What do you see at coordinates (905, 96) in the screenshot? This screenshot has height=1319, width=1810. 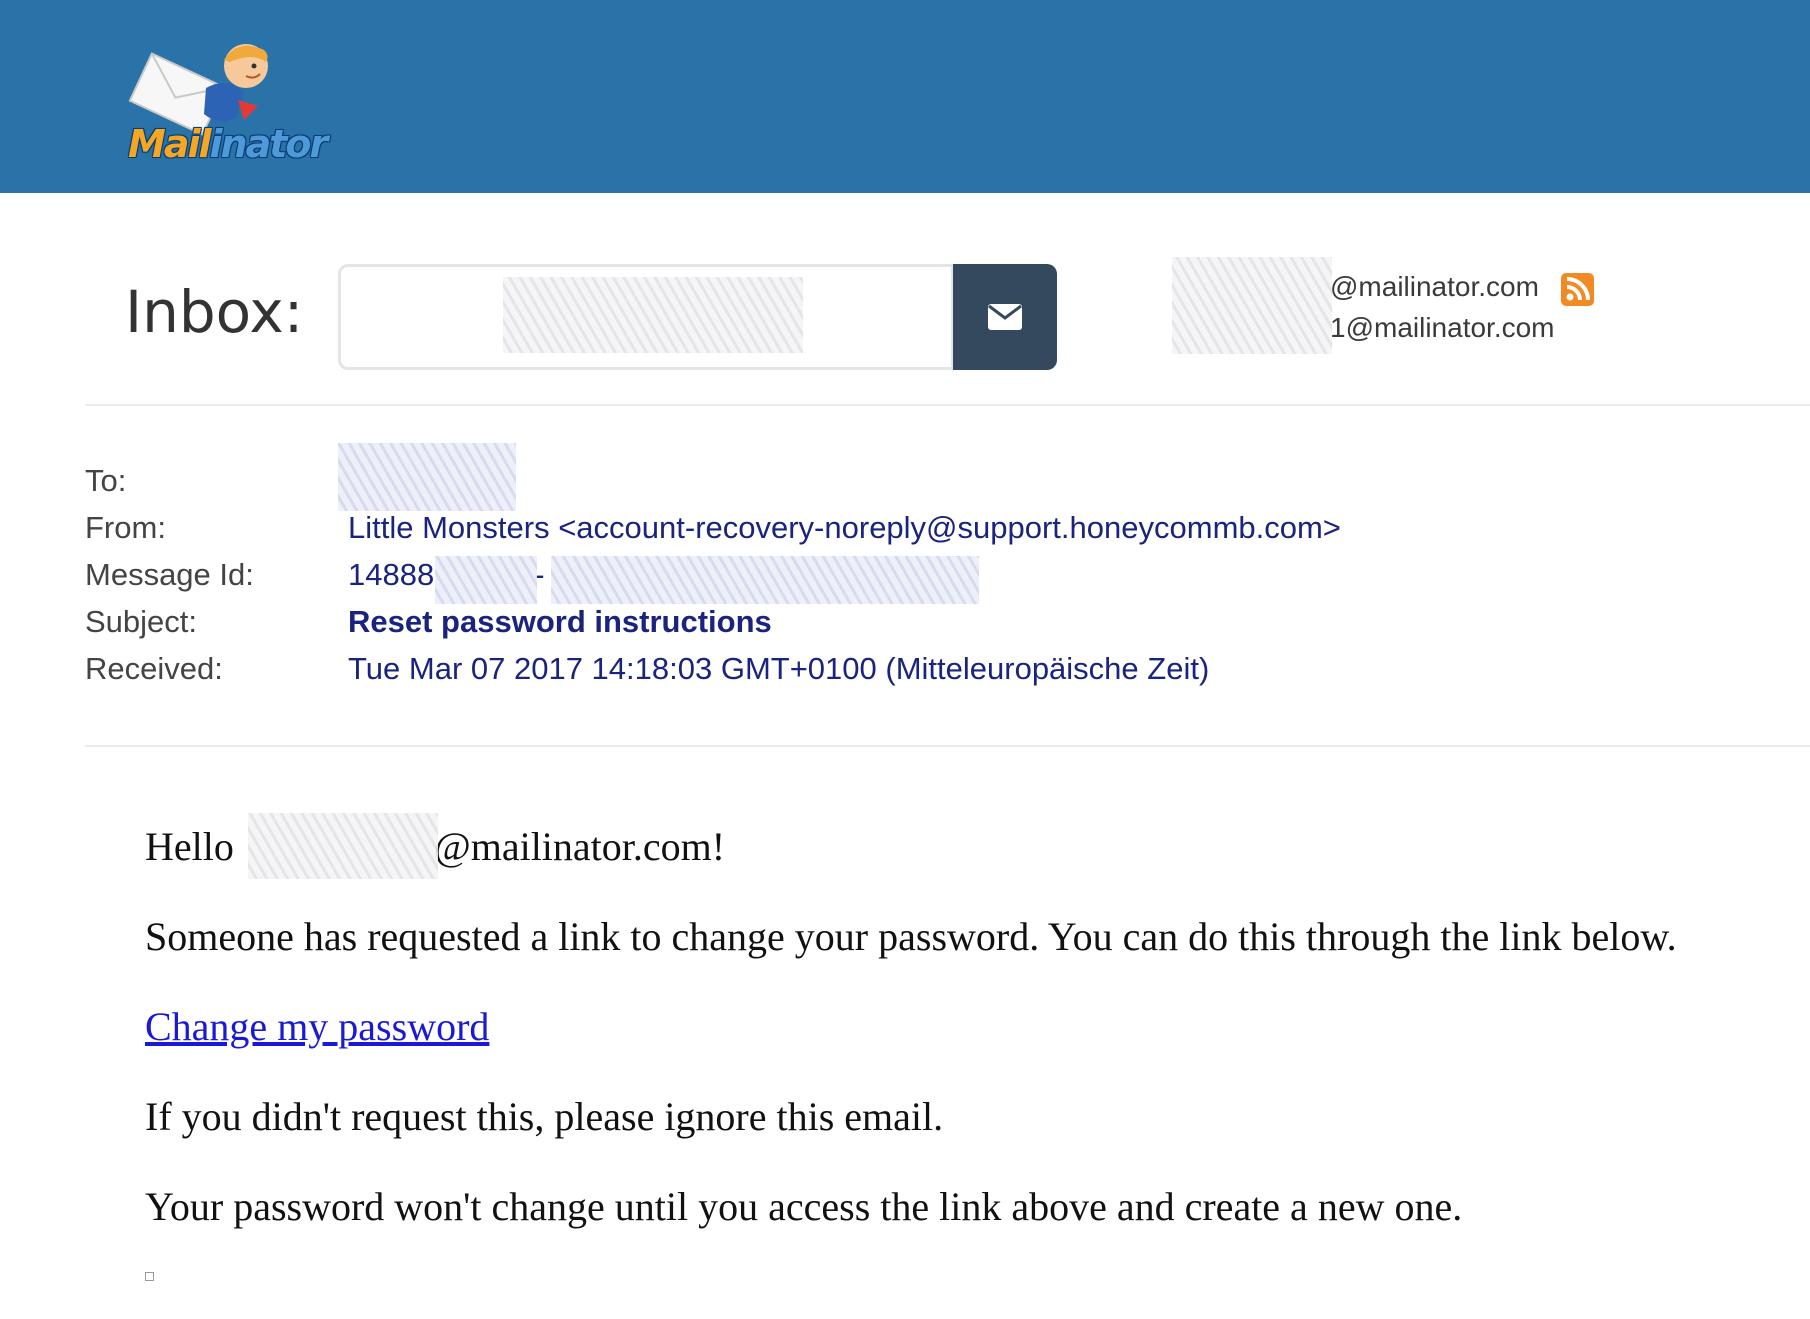 I see `top-header-bar: Mailinator` at bounding box center [905, 96].